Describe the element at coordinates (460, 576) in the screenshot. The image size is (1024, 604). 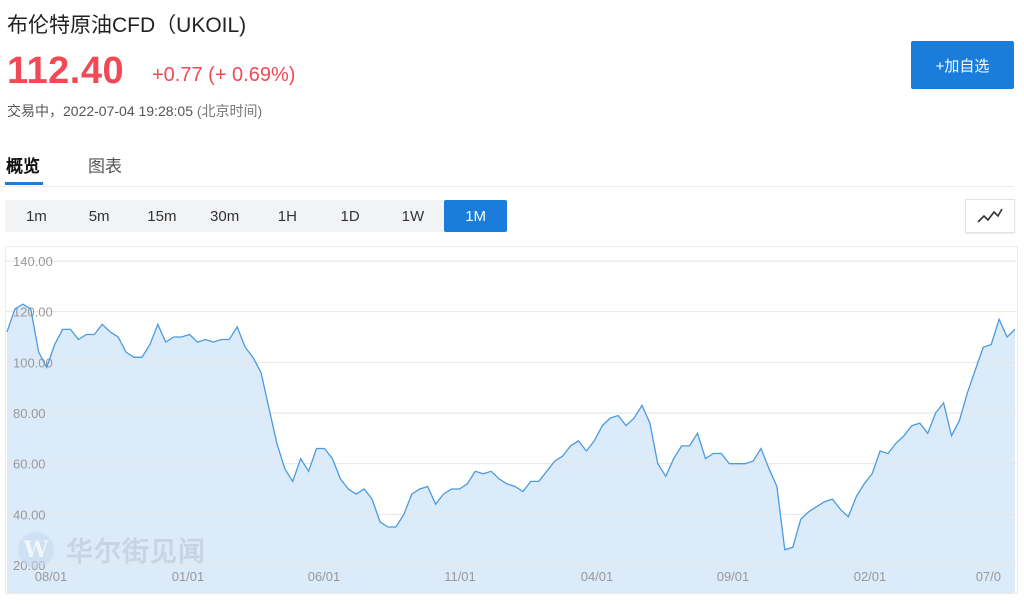
I see `x-tick-label: 11/01` at that location.